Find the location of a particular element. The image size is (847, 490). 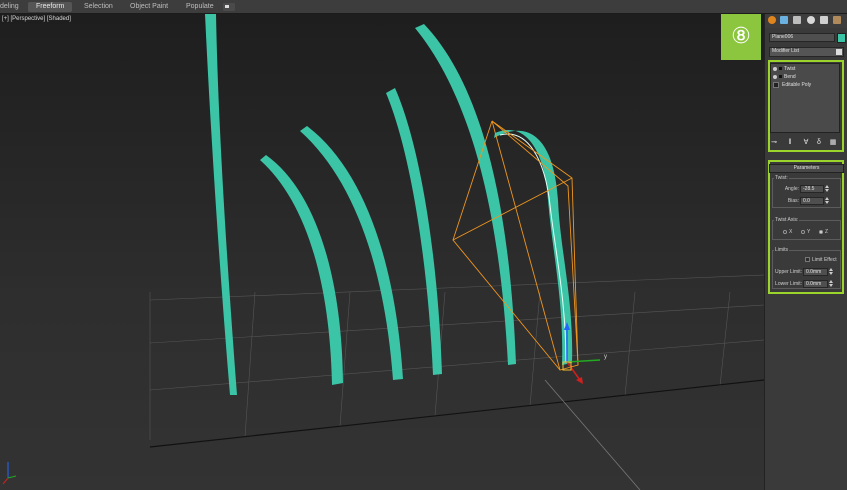

hierarchy-icon is located at coordinates (797, 20).